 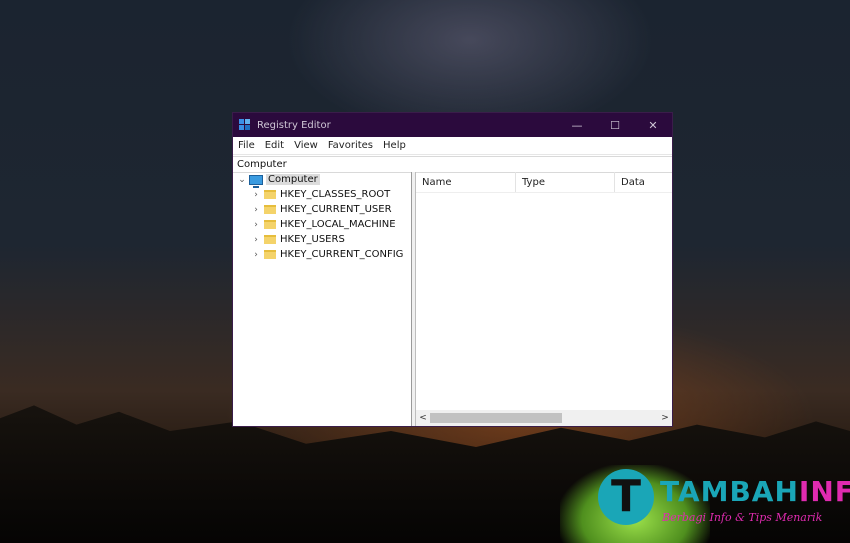 I want to click on tree-item-hkey-local-machine: › HKEY_LOCAL_MACHINE, so click(x=322, y=224).